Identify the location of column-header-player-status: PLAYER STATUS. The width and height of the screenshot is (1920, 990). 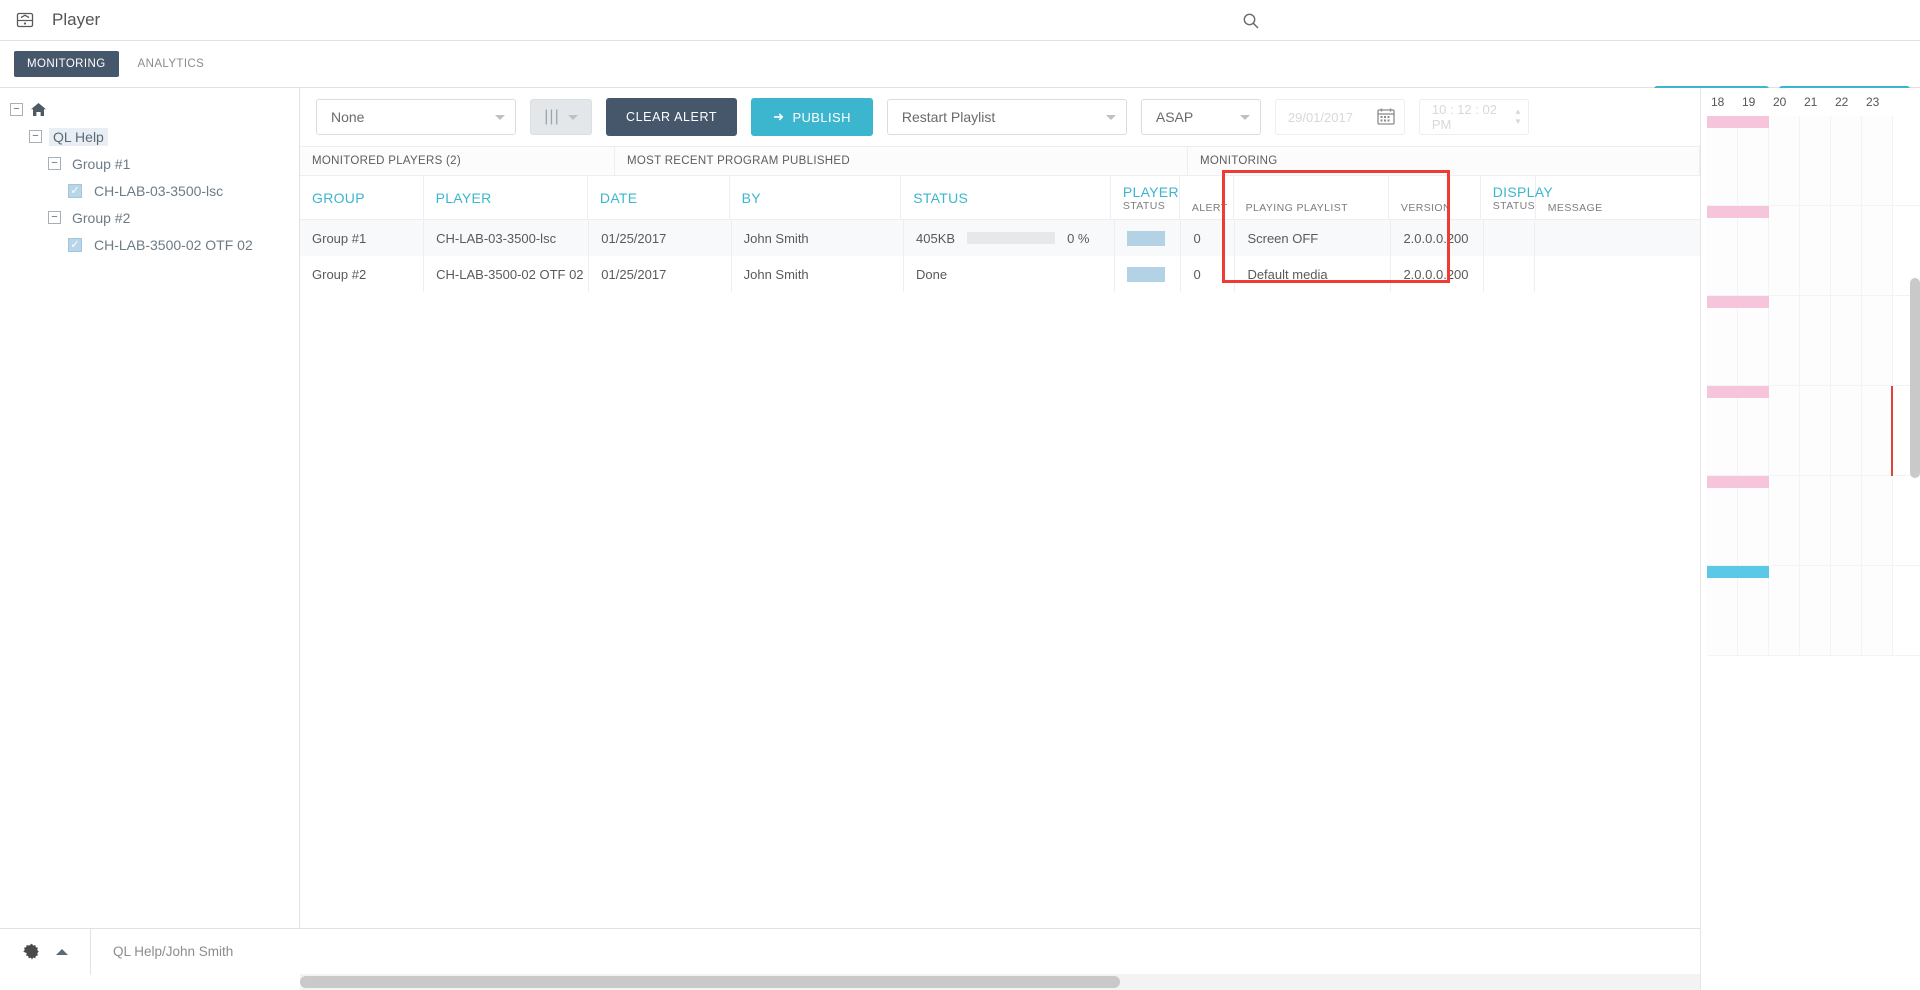
(1145, 197).